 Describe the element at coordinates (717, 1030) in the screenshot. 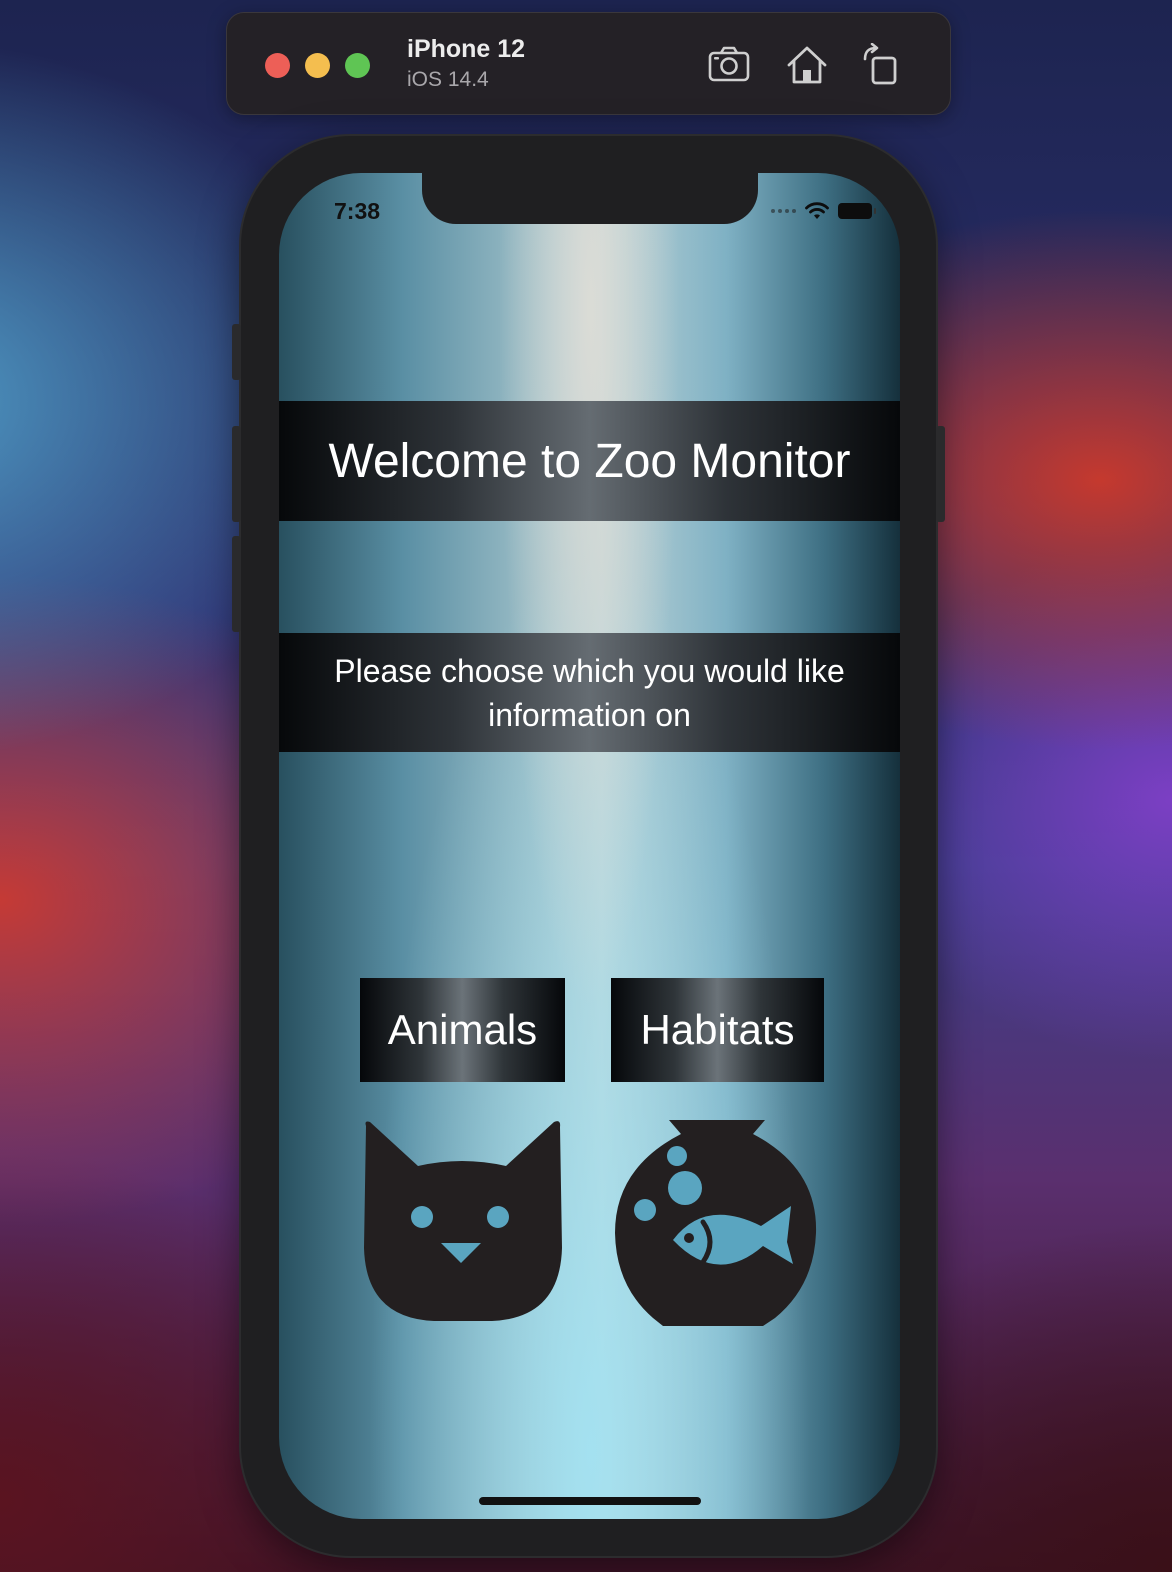

I see `habitats-button: Habitats` at that location.